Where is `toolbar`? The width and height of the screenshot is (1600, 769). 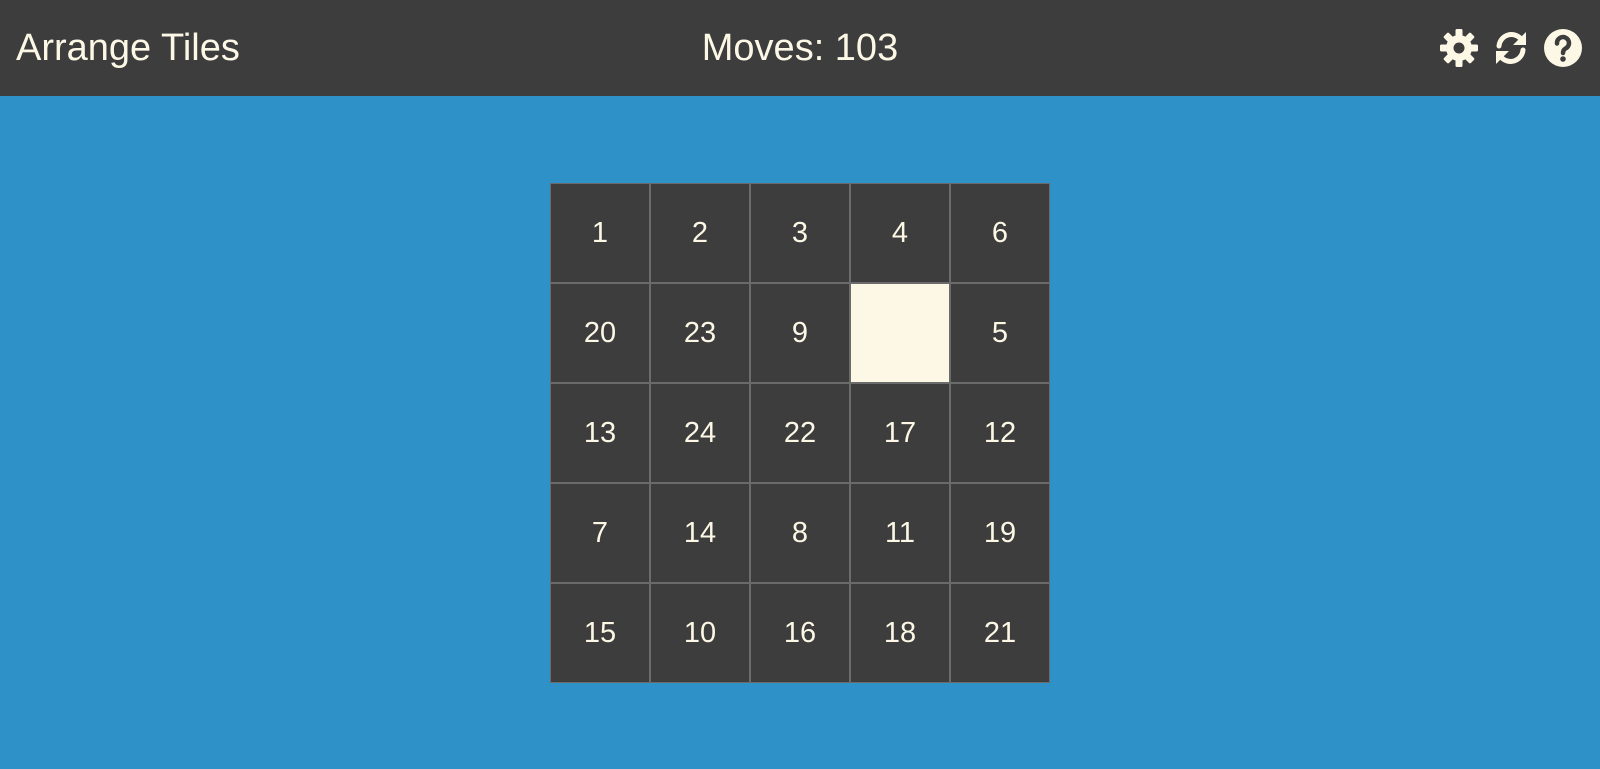 toolbar is located at coordinates (1511, 48).